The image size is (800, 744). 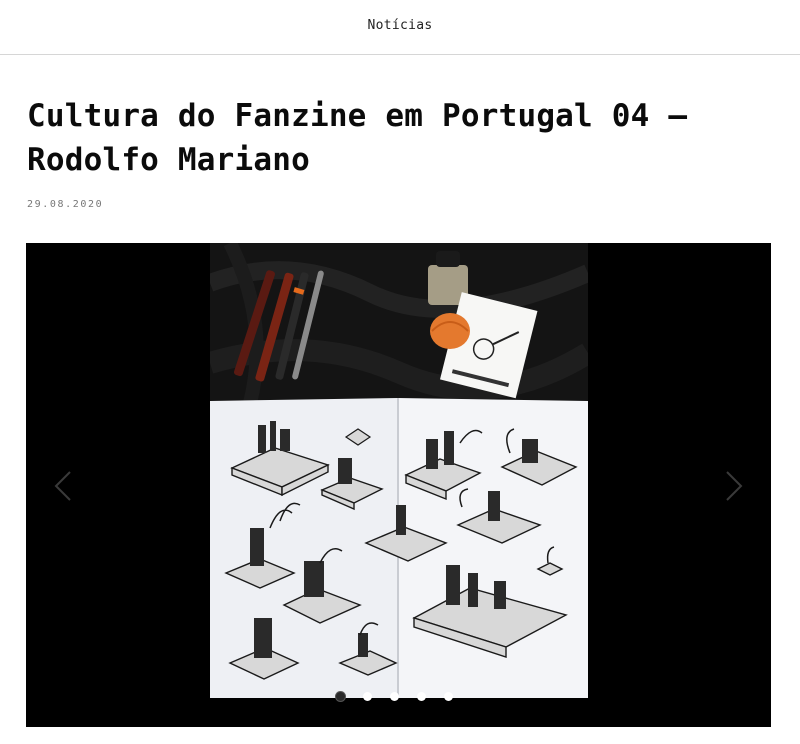 I want to click on carousel-pagination, so click(x=394, y=698).